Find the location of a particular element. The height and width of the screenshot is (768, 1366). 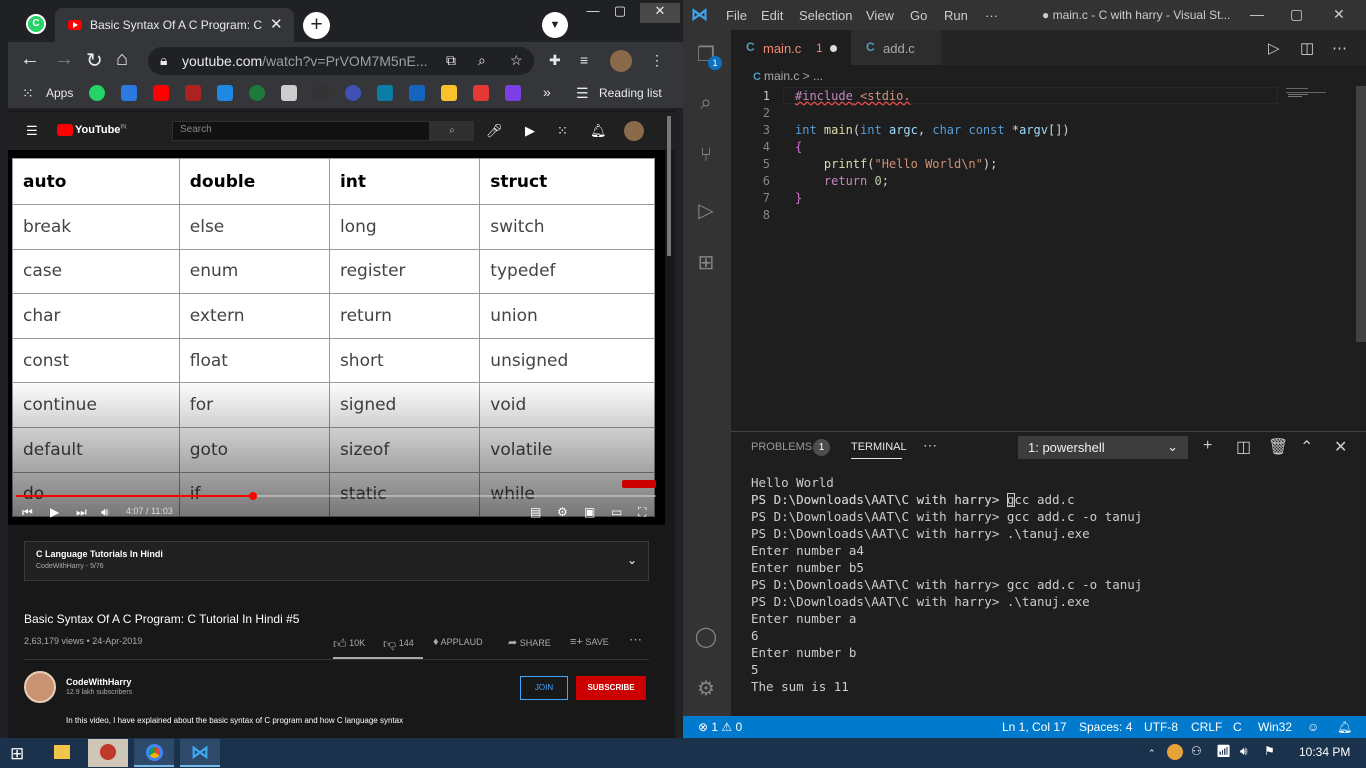

vscode-maximize-button: ▢ is located at coordinates (1296, 14).